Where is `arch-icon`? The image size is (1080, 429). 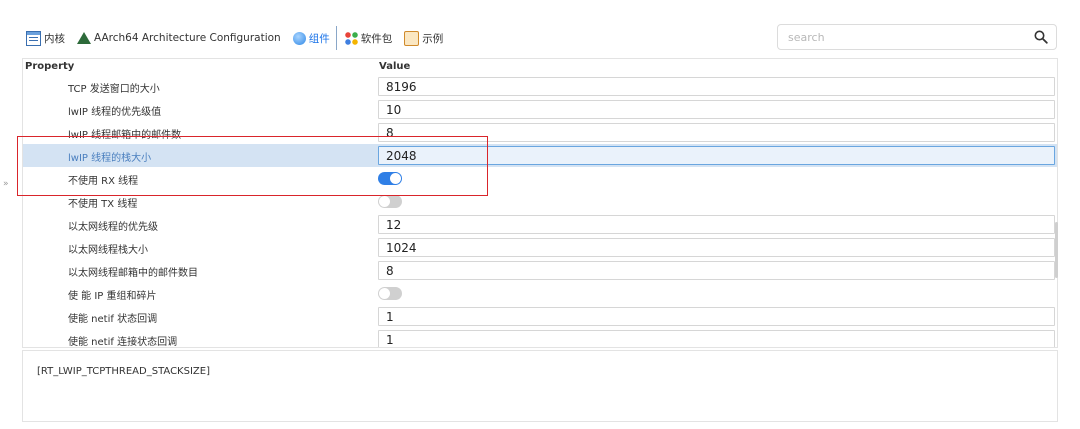
arch-icon is located at coordinates (84, 38).